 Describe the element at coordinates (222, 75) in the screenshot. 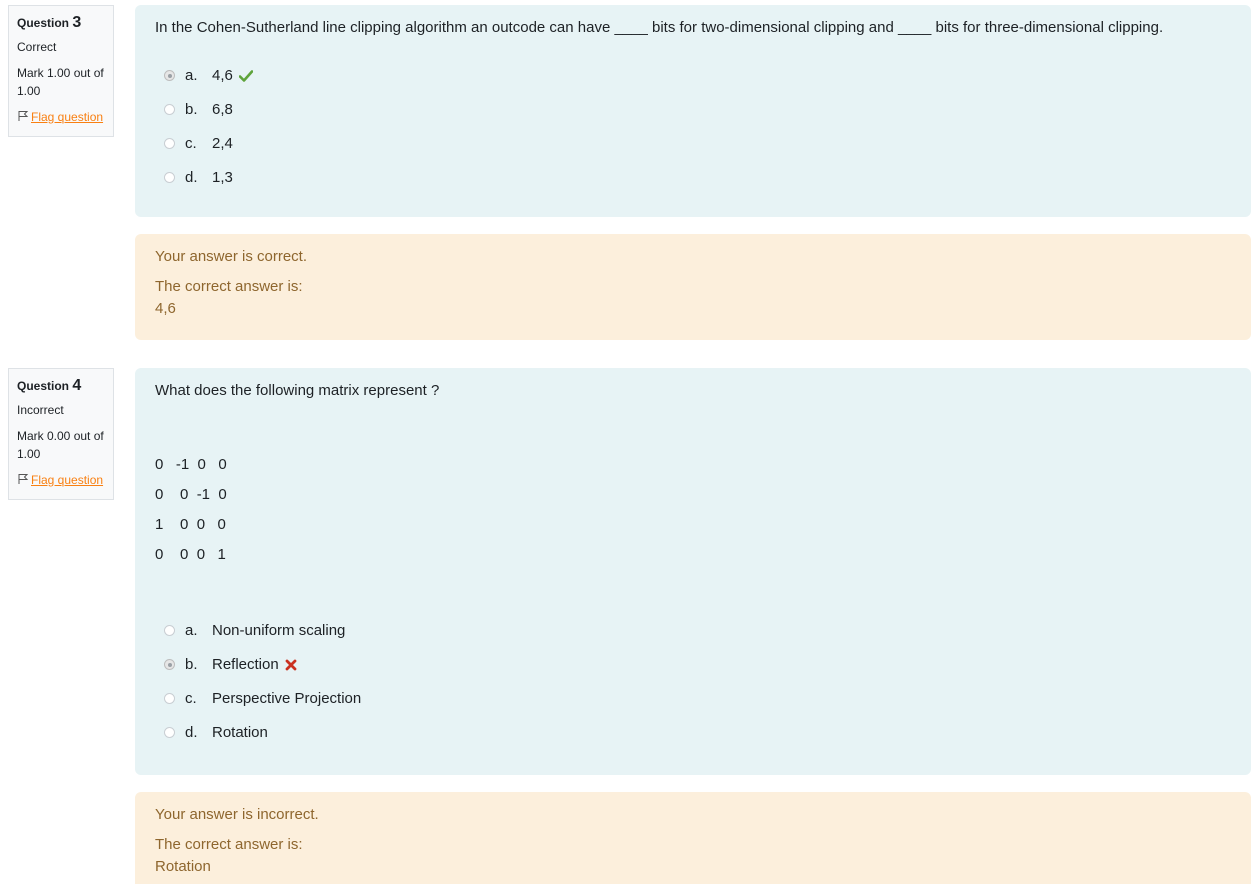

I see `answer-text: 4,6` at that location.